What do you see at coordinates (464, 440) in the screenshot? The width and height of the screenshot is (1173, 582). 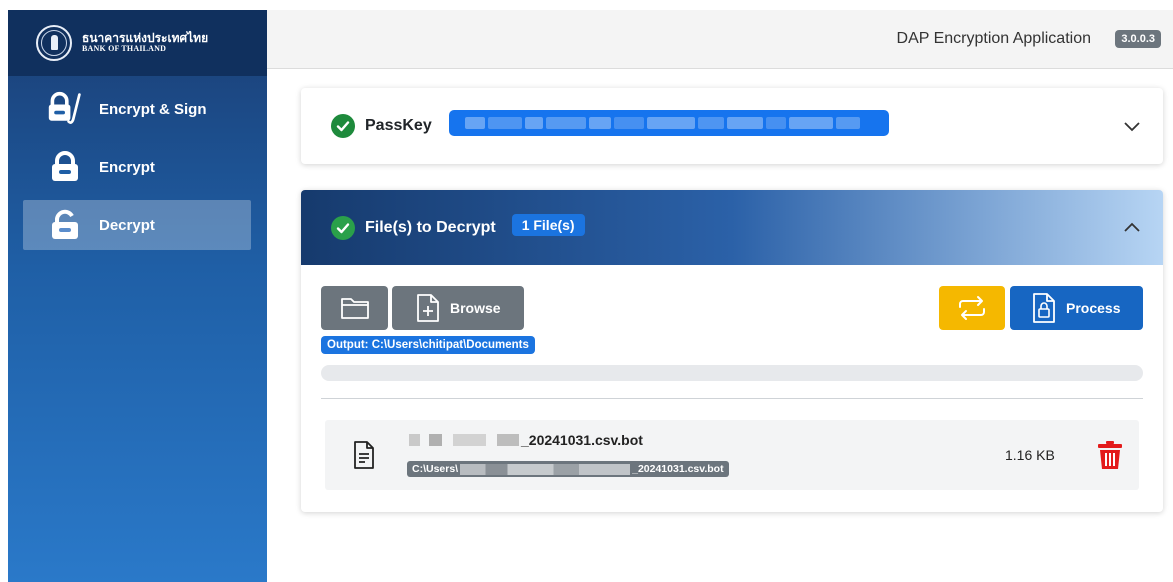 I see `file-name-redacted` at bounding box center [464, 440].